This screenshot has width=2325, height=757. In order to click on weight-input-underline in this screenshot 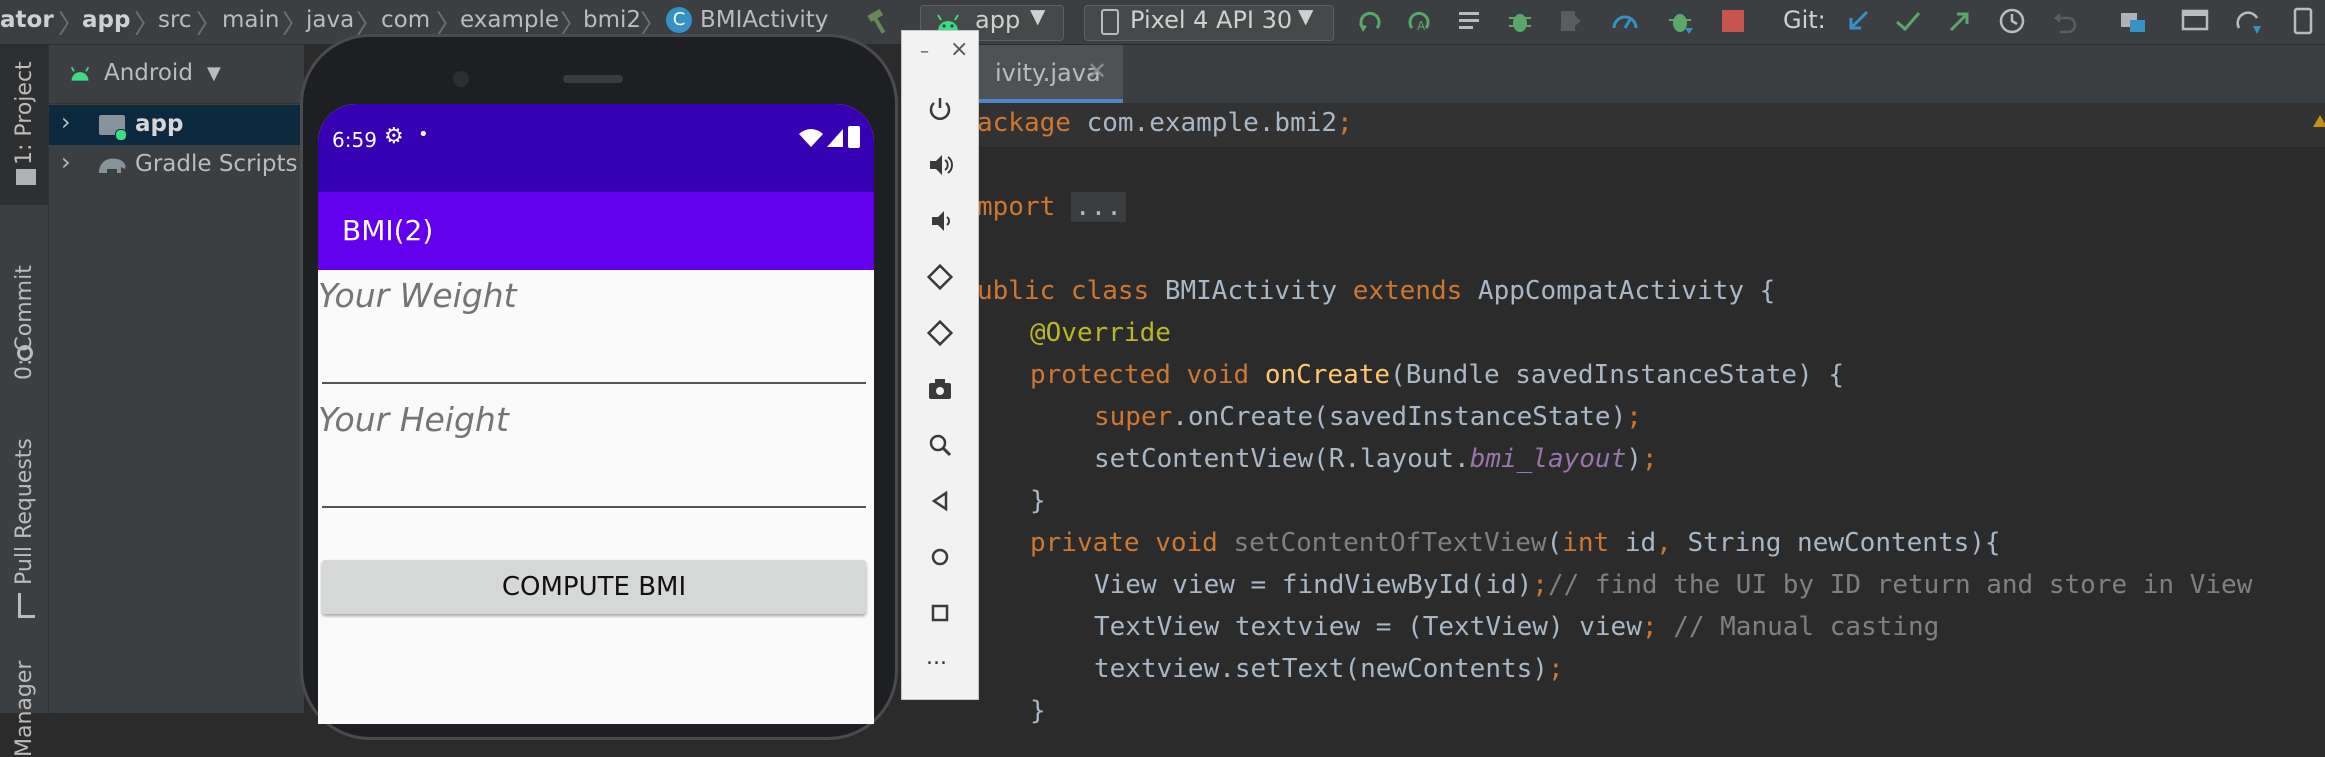, I will do `click(594, 383)`.